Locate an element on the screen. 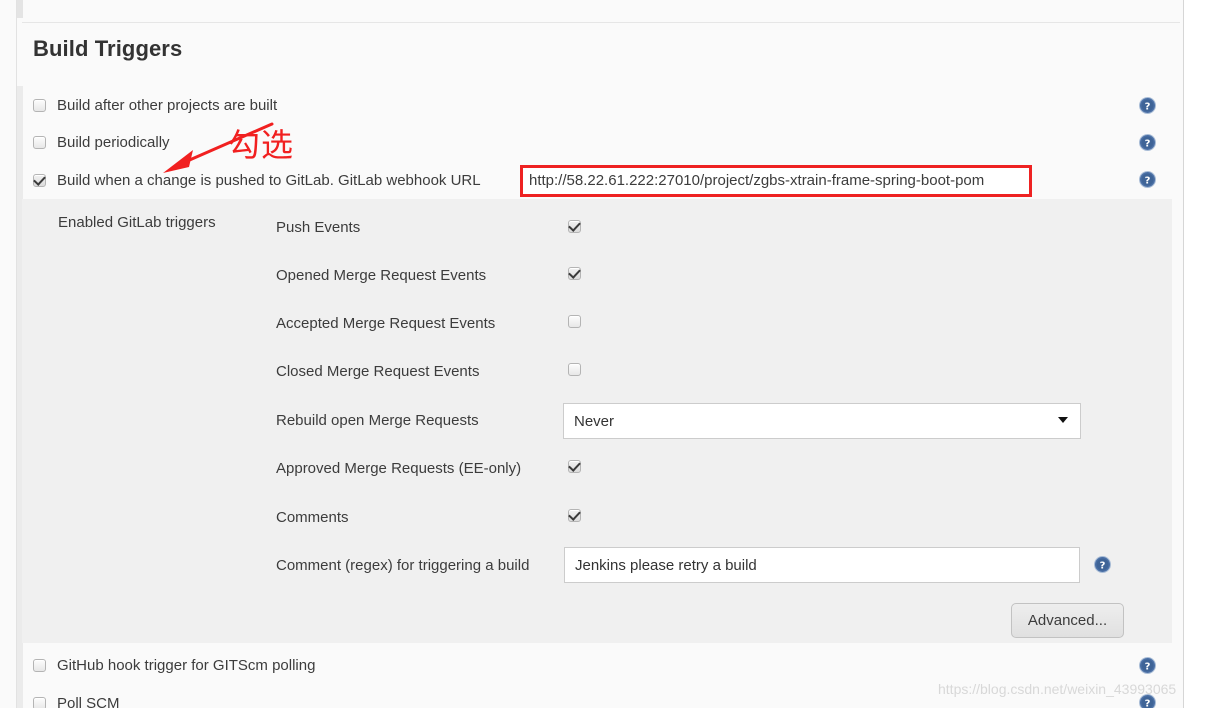 The image size is (1219, 708). label-push-events: Push Events is located at coordinates (318, 227).